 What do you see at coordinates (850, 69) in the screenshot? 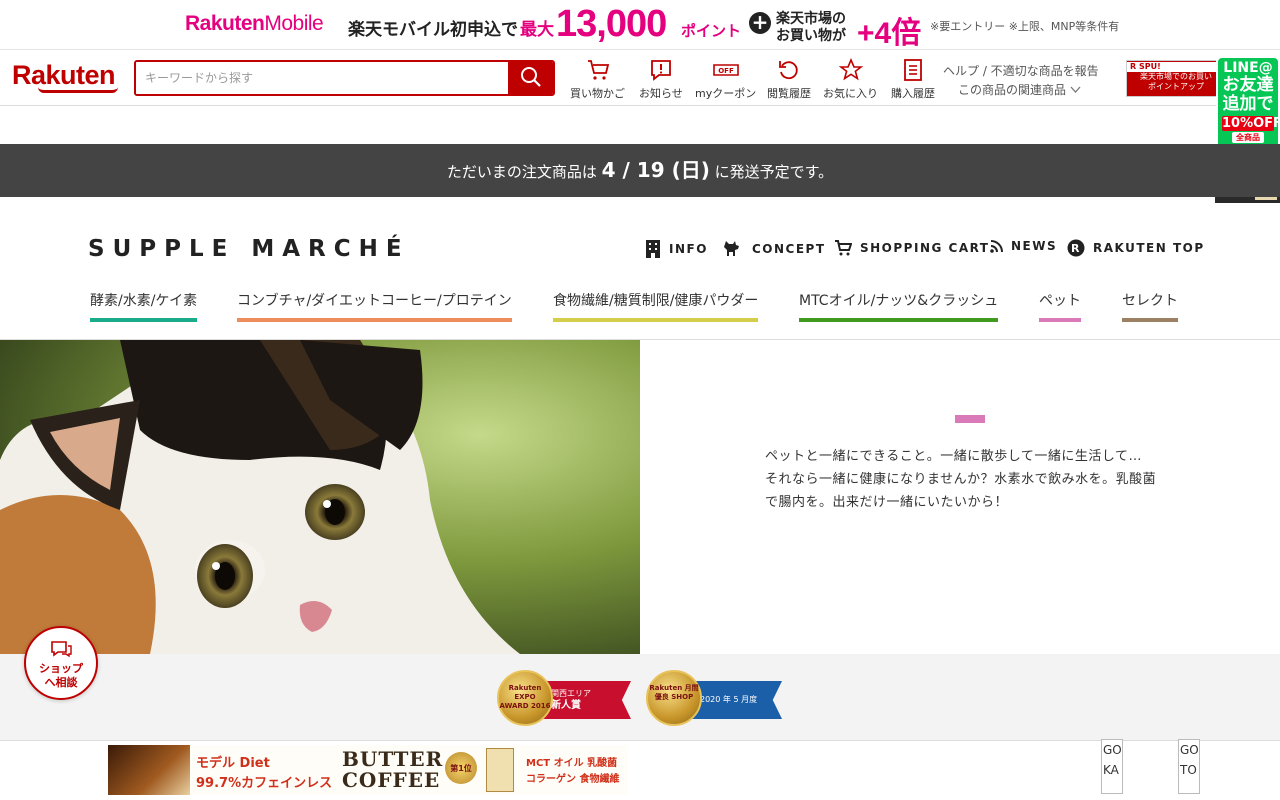
I see `star-icon` at bounding box center [850, 69].